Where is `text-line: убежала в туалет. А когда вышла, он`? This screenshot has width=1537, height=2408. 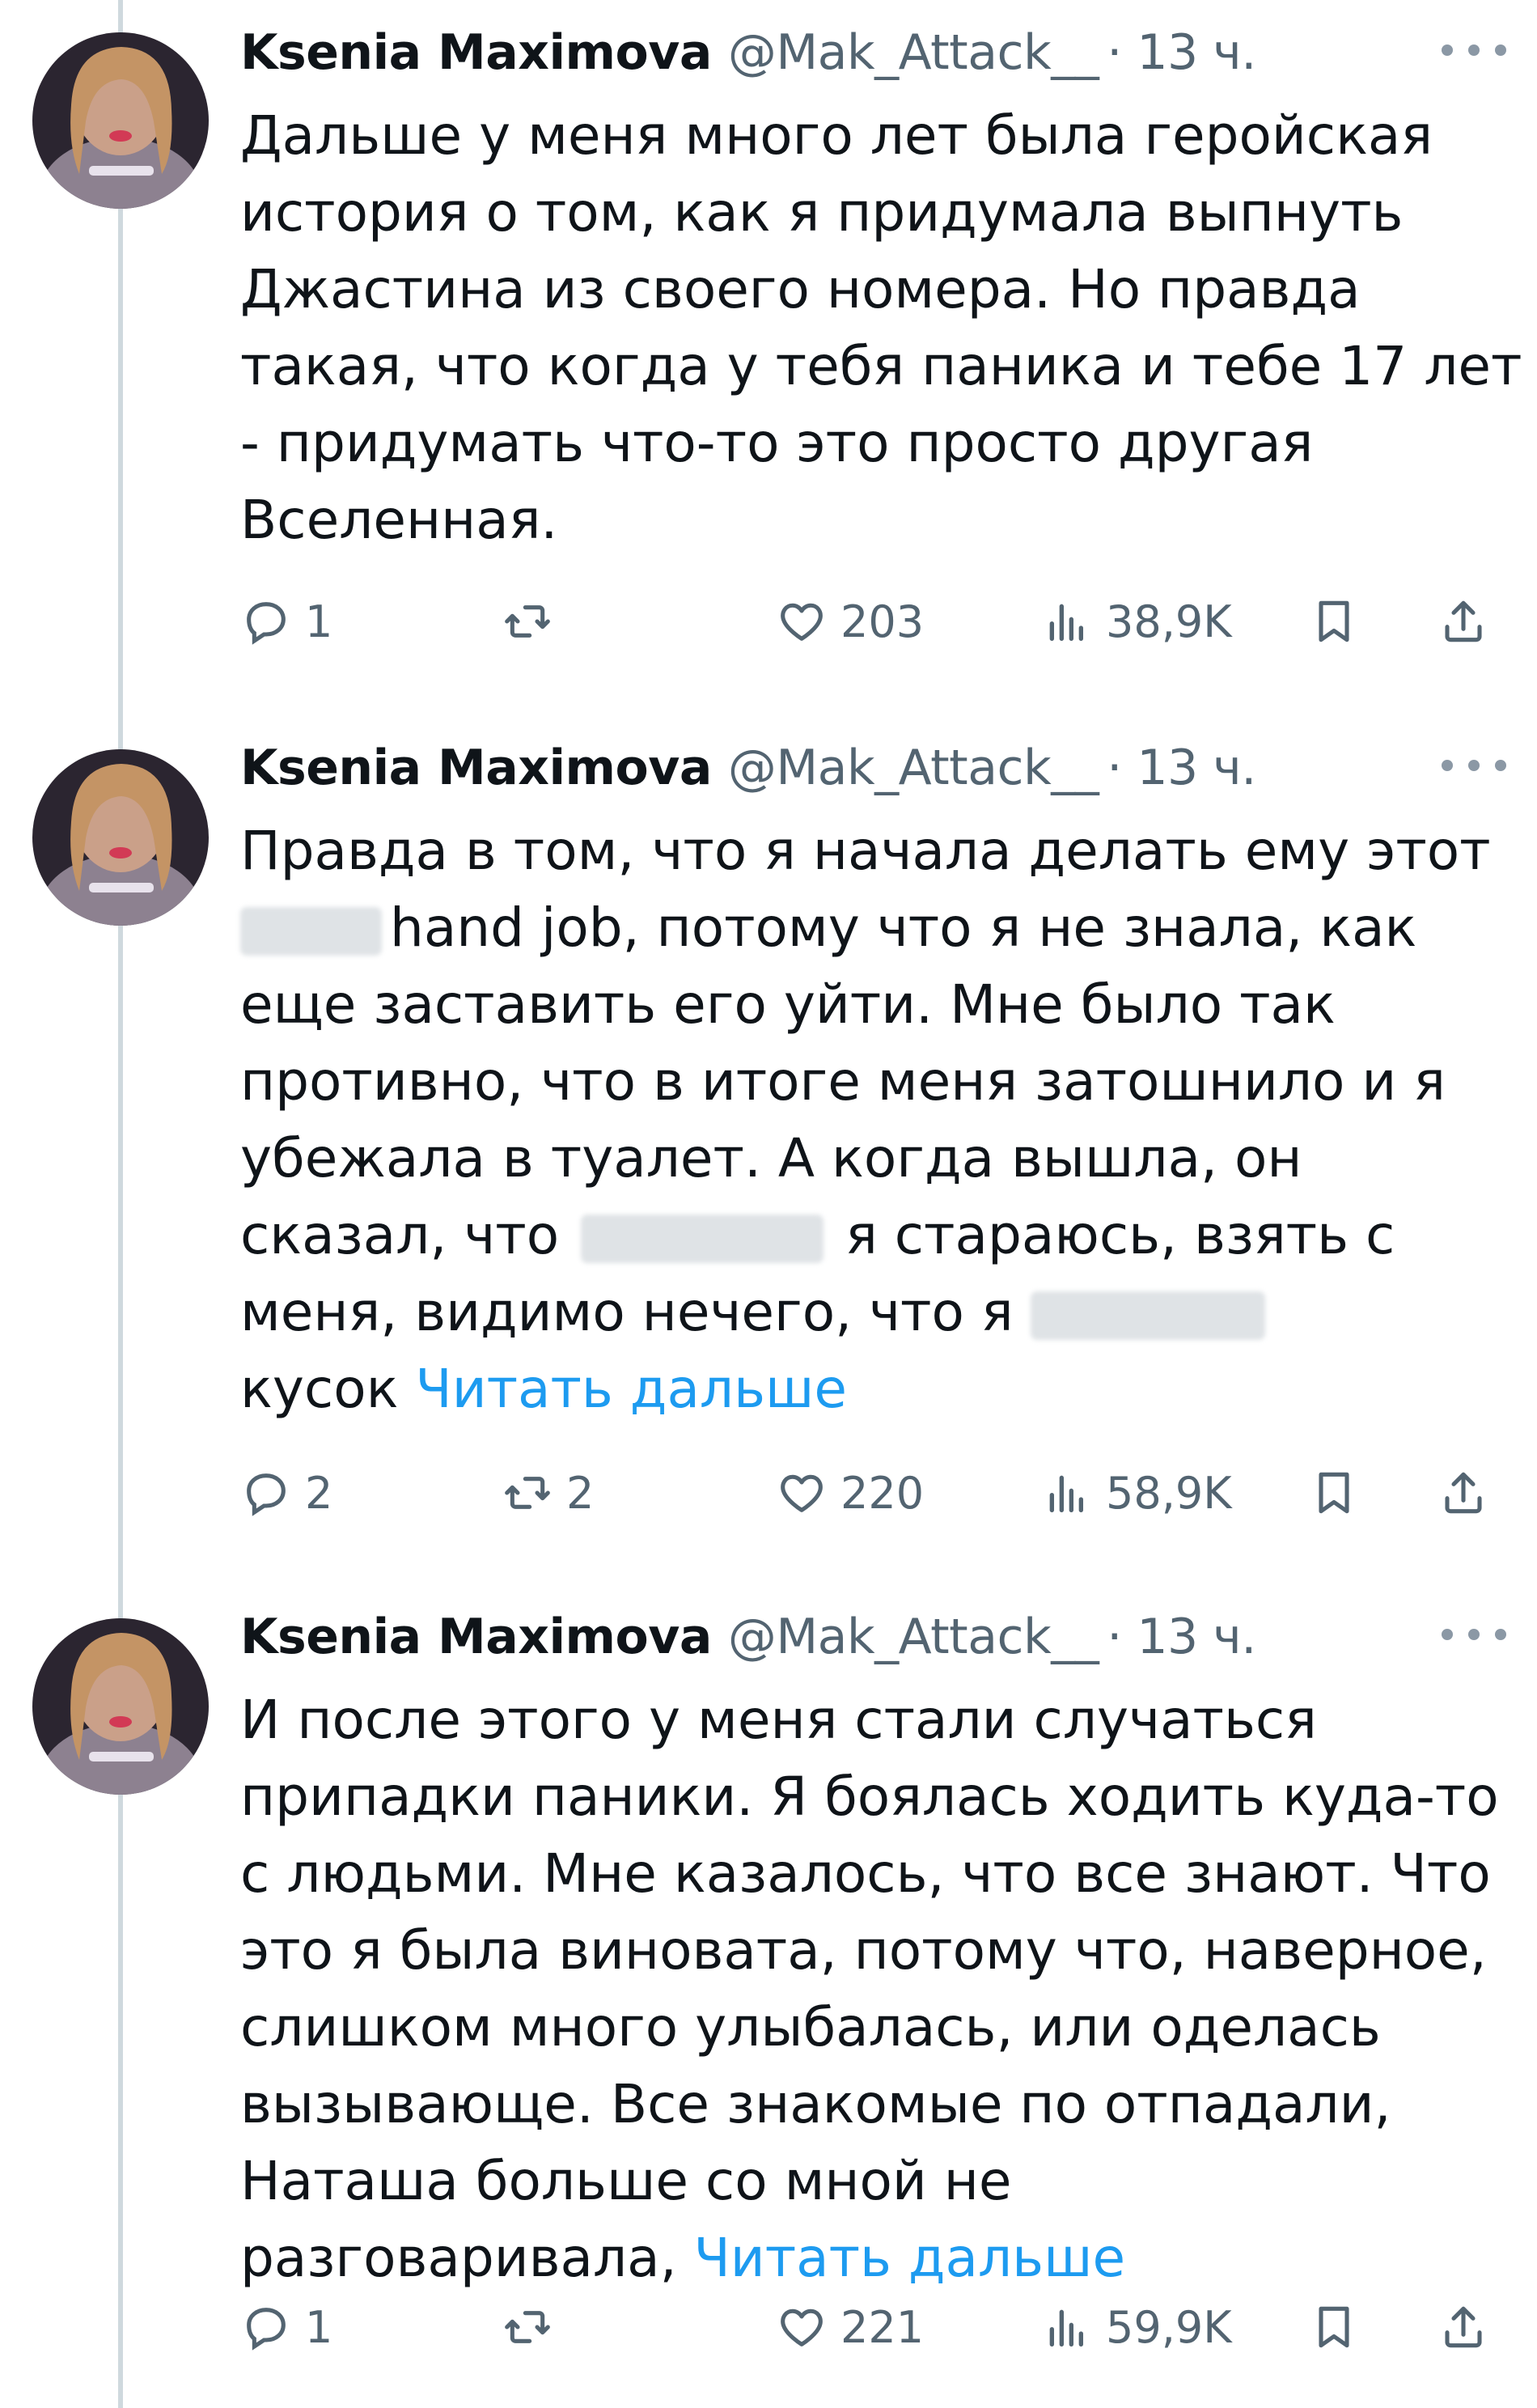
text-line: убежала в туалет. А когда вышла, он is located at coordinates (771, 1158).